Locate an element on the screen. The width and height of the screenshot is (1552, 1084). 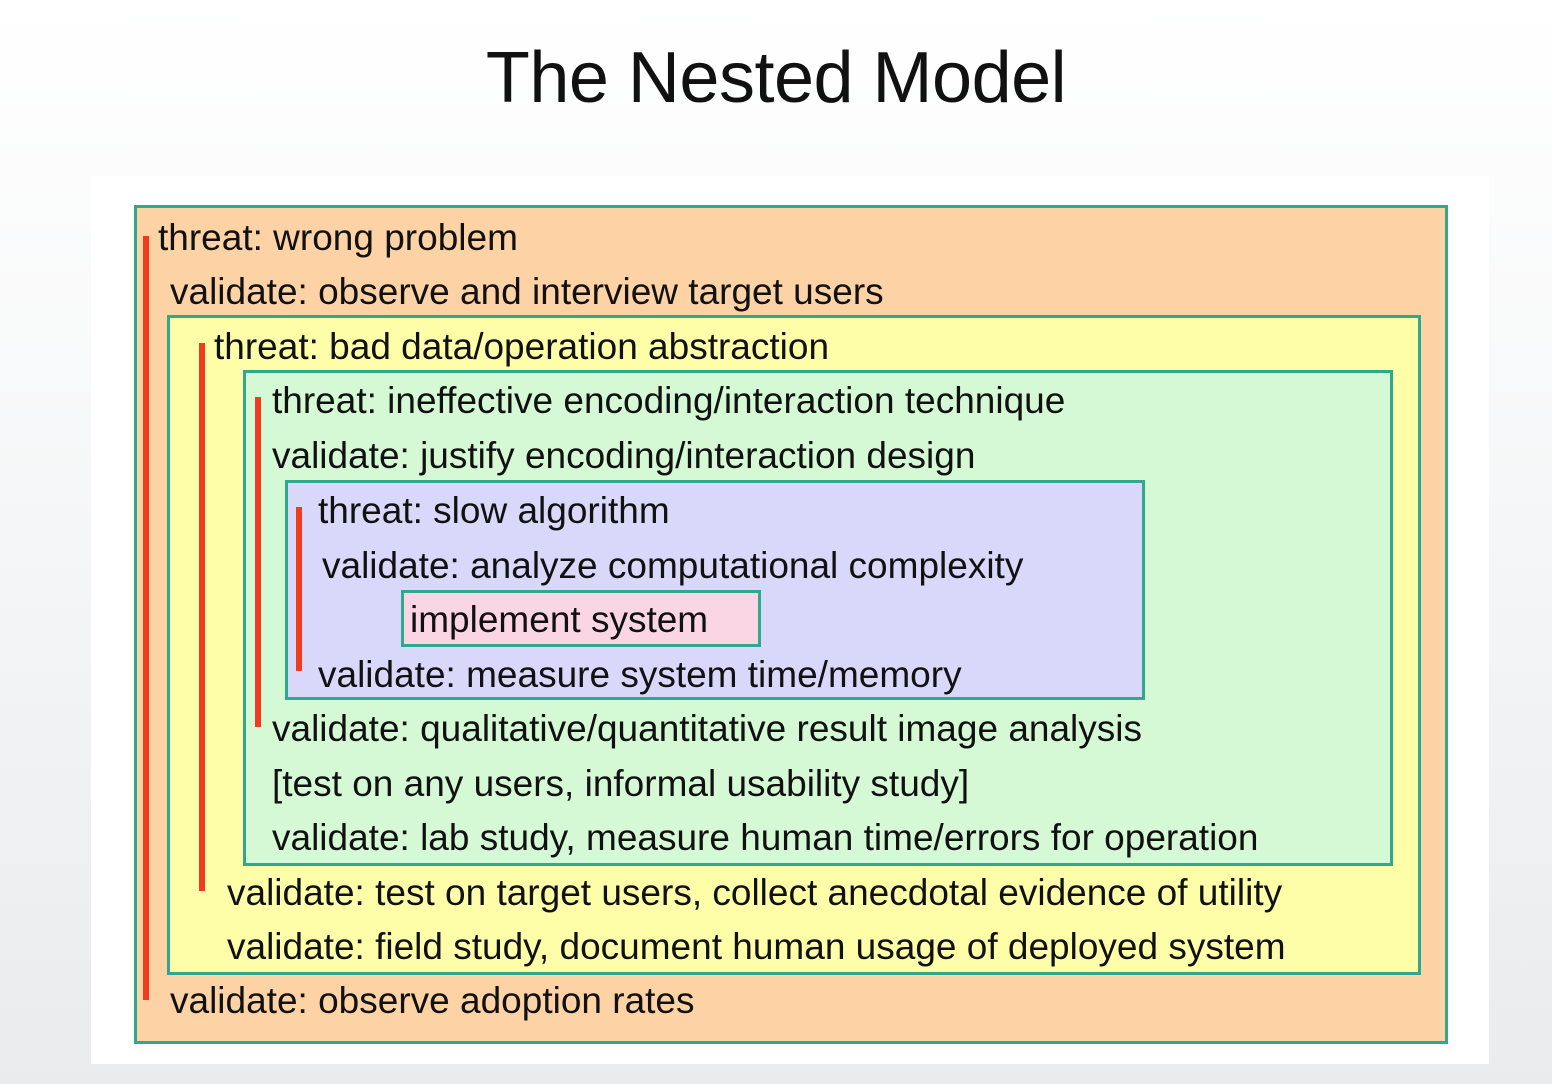
domain-threat-text: threat: wrong problem is located at coordinates (338, 237).